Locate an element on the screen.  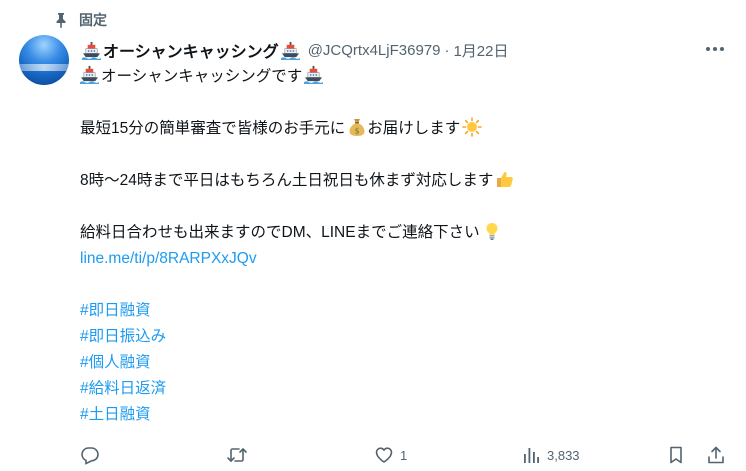
hashtag-line: #即日融資 is located at coordinates (405, 311).